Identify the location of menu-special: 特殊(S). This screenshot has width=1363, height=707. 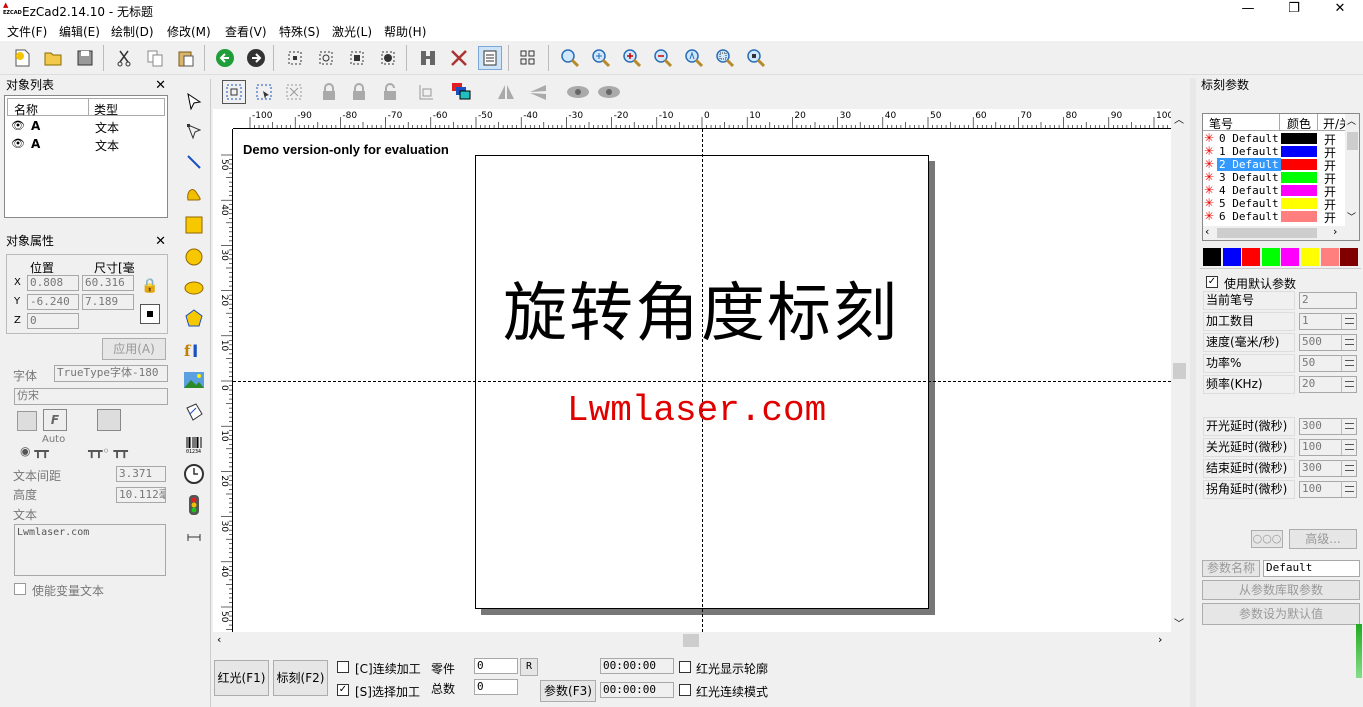
(299, 31).